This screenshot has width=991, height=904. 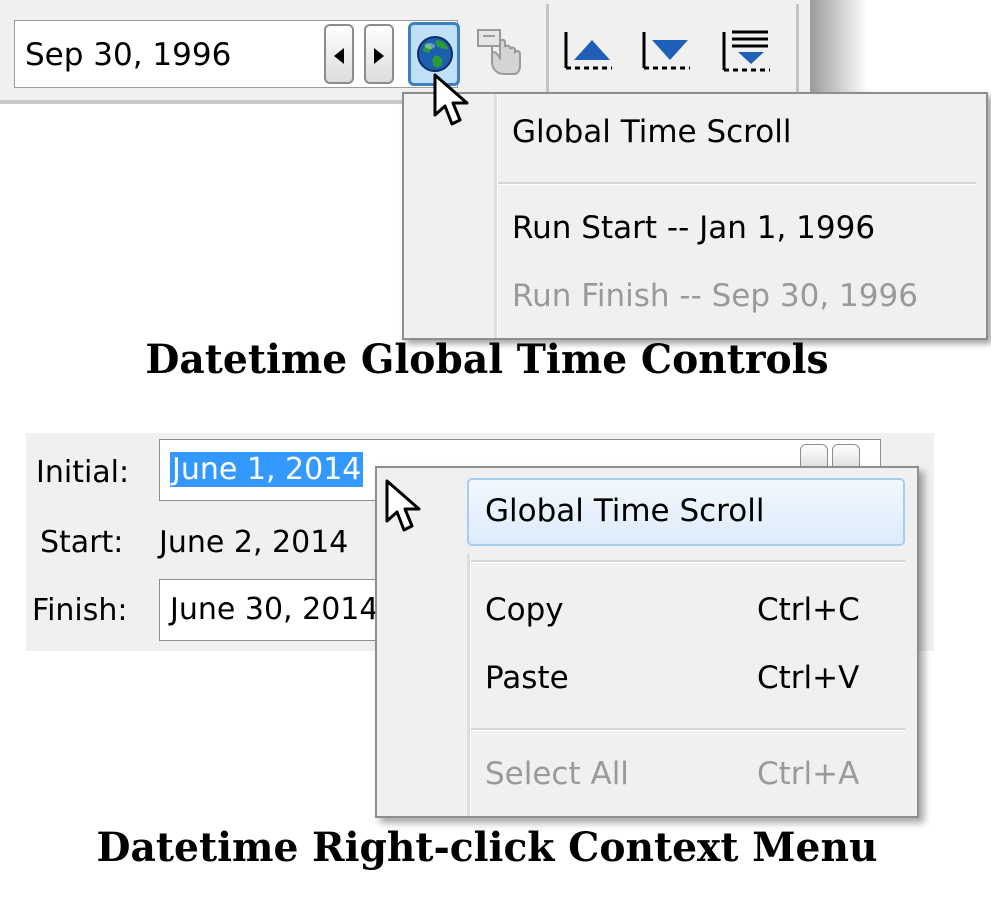 I want to click on window-edge-shadow, so click(x=839, y=50).